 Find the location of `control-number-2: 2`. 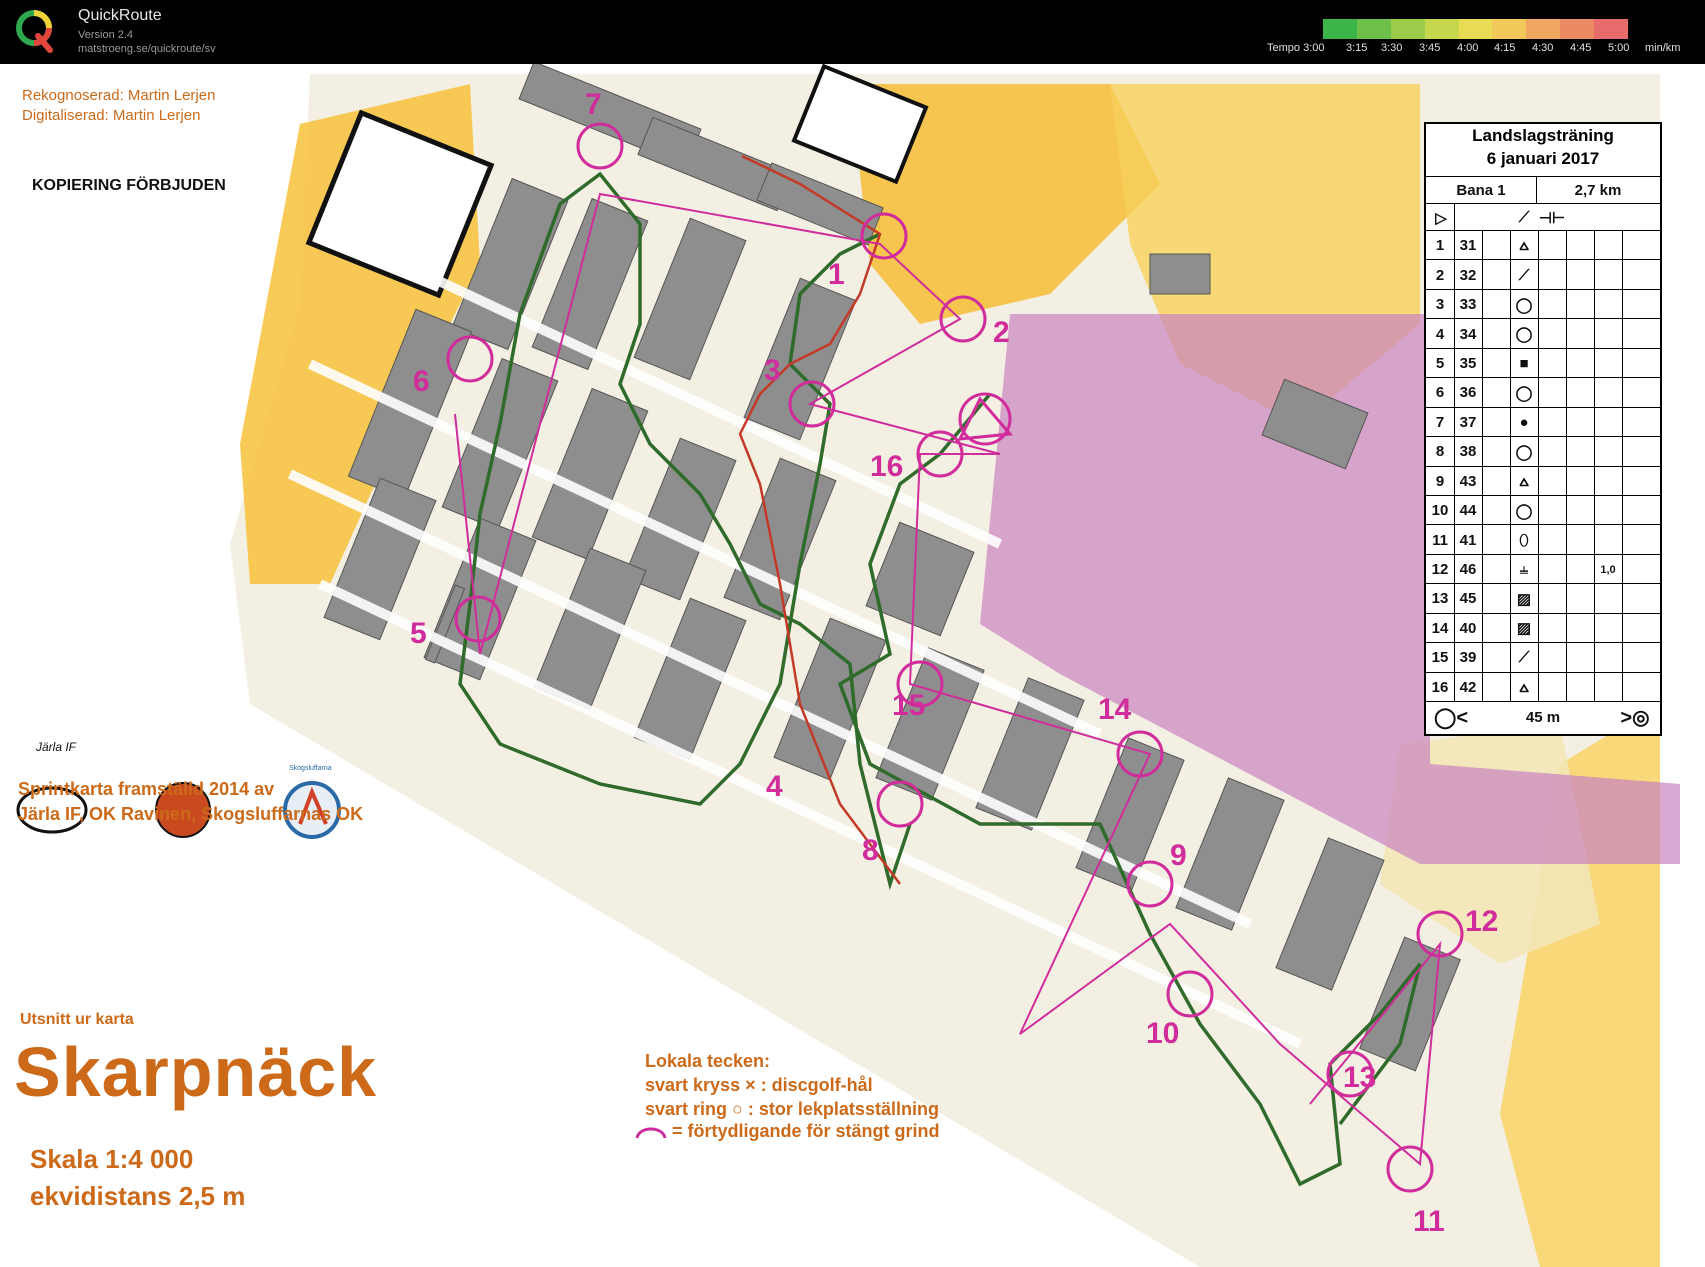

control-number-2: 2 is located at coordinates (1001, 332).